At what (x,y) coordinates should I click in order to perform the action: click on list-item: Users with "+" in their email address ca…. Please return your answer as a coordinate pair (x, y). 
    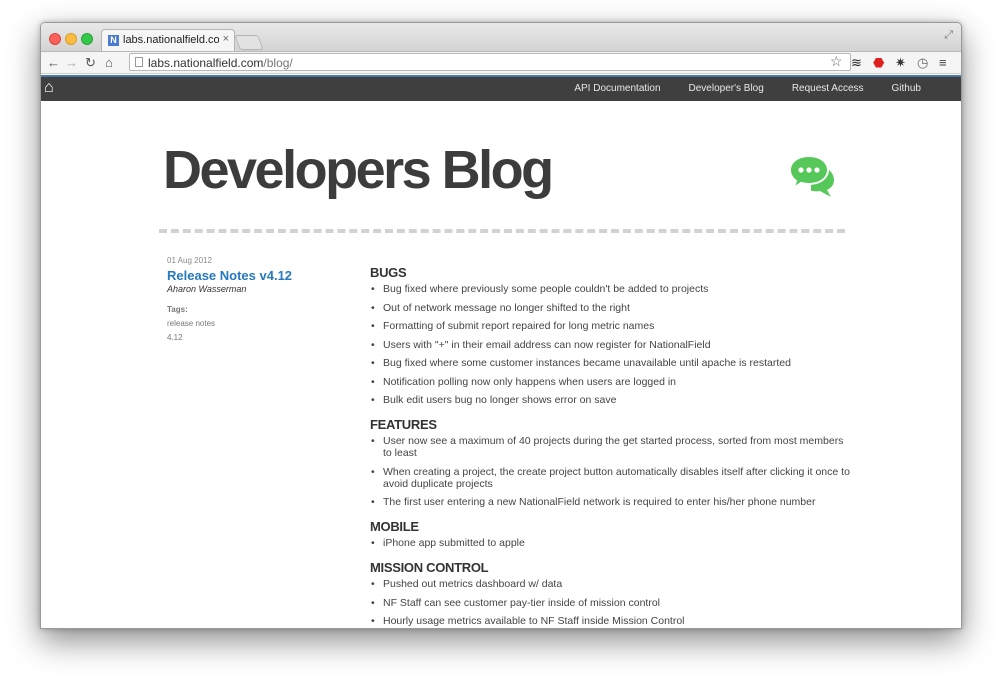
    Looking at the image, I should click on (610, 345).